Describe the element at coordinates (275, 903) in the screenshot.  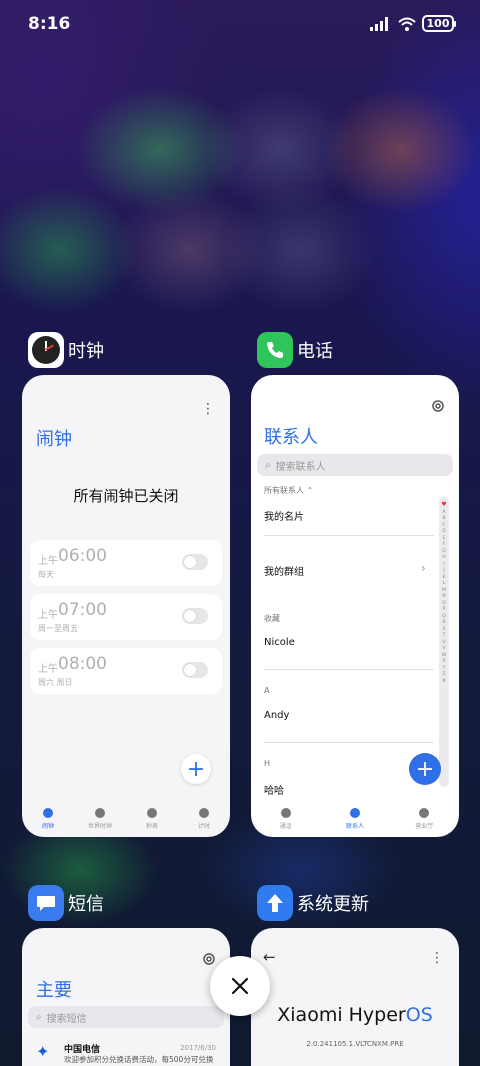
I see `update-app-icon` at that location.